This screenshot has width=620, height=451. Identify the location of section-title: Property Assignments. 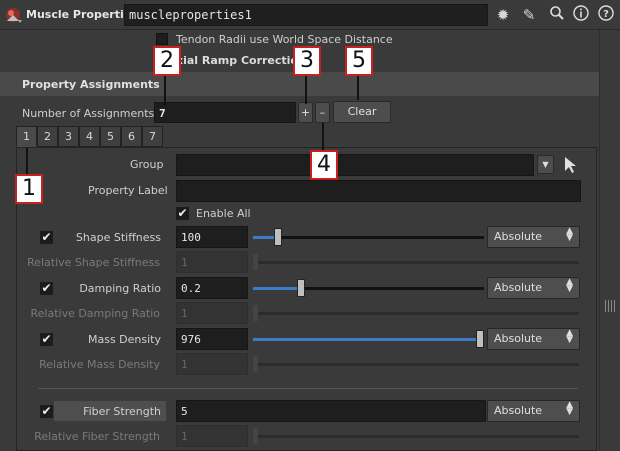
(91, 84).